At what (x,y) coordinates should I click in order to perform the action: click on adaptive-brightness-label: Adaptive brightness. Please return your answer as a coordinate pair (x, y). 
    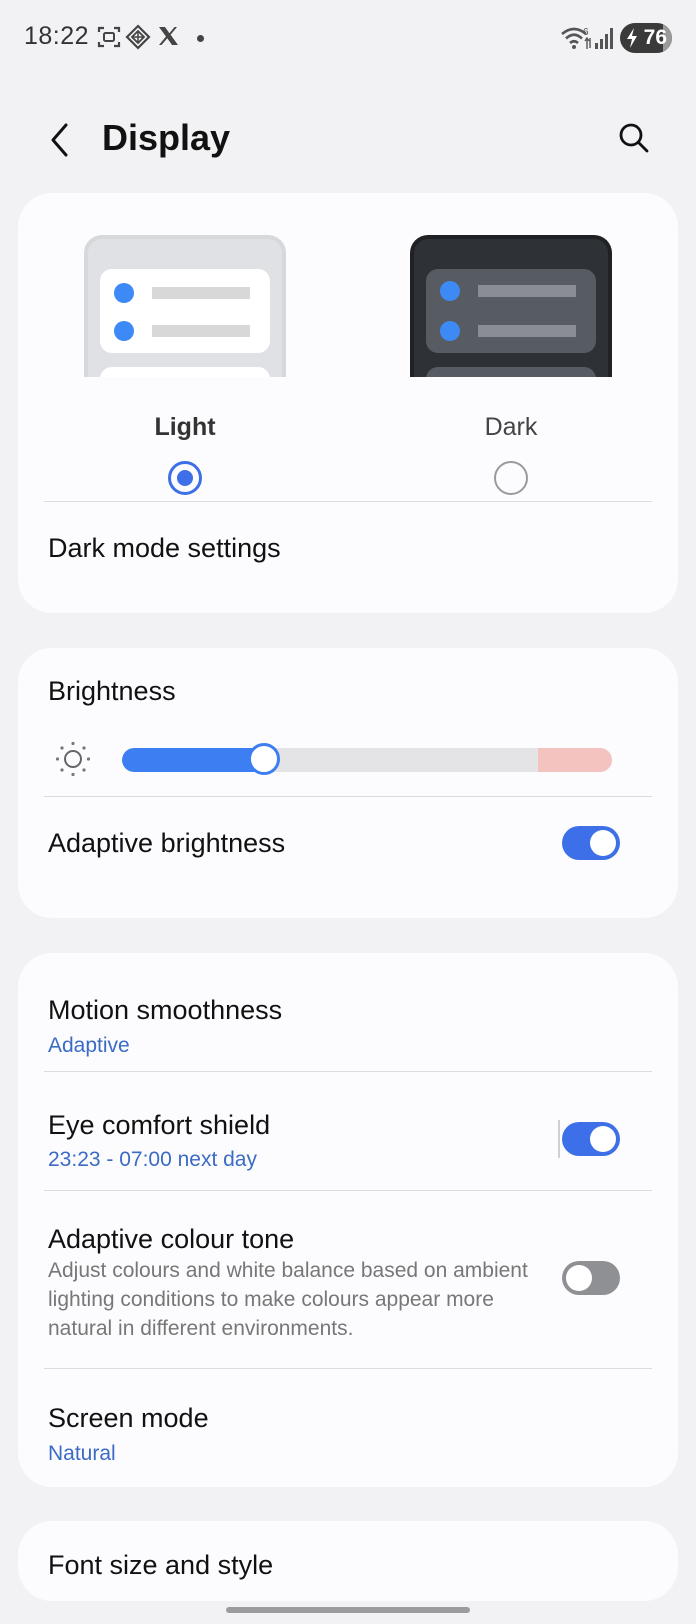
    Looking at the image, I should click on (166, 843).